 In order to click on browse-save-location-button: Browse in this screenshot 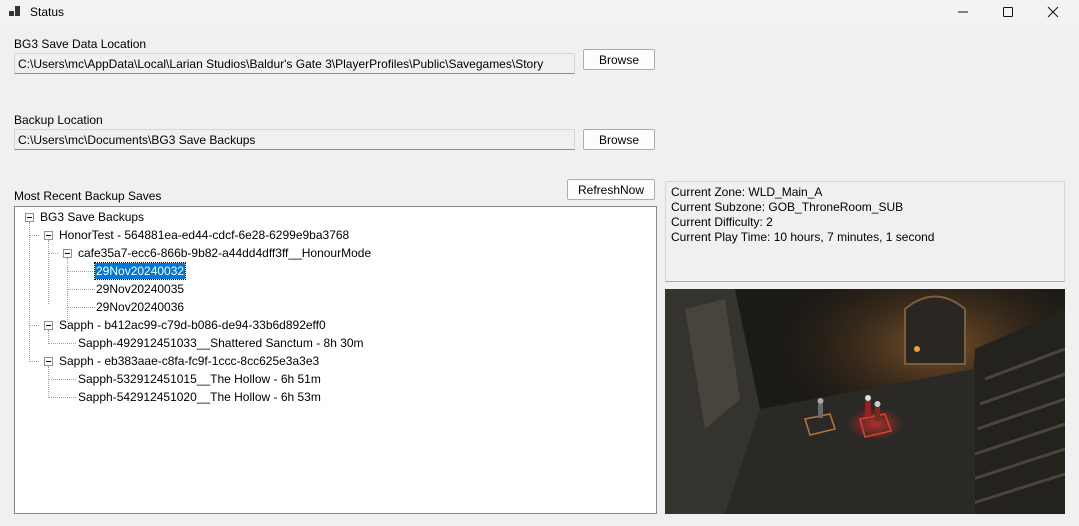, I will do `click(619, 59)`.